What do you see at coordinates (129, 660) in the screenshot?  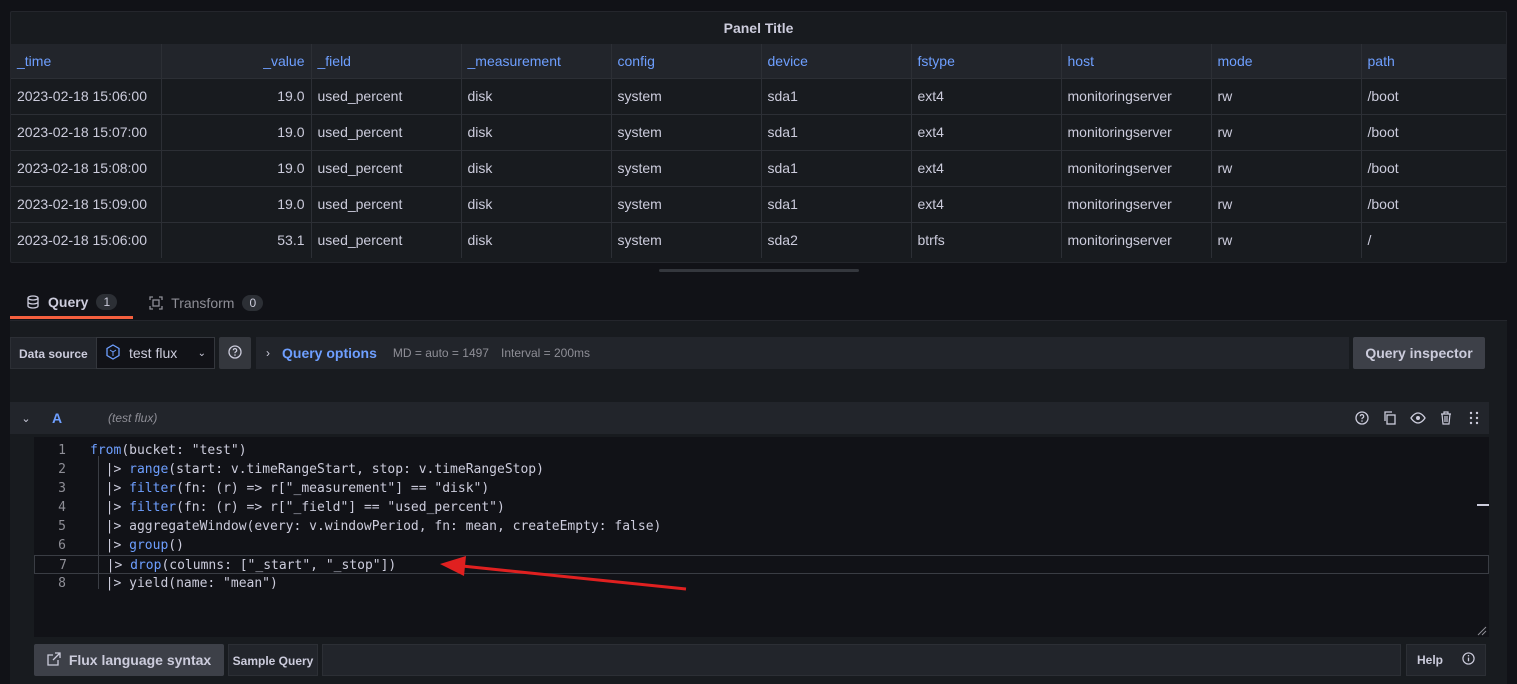 I see `flux-syntax-button: Flux language syntax` at bounding box center [129, 660].